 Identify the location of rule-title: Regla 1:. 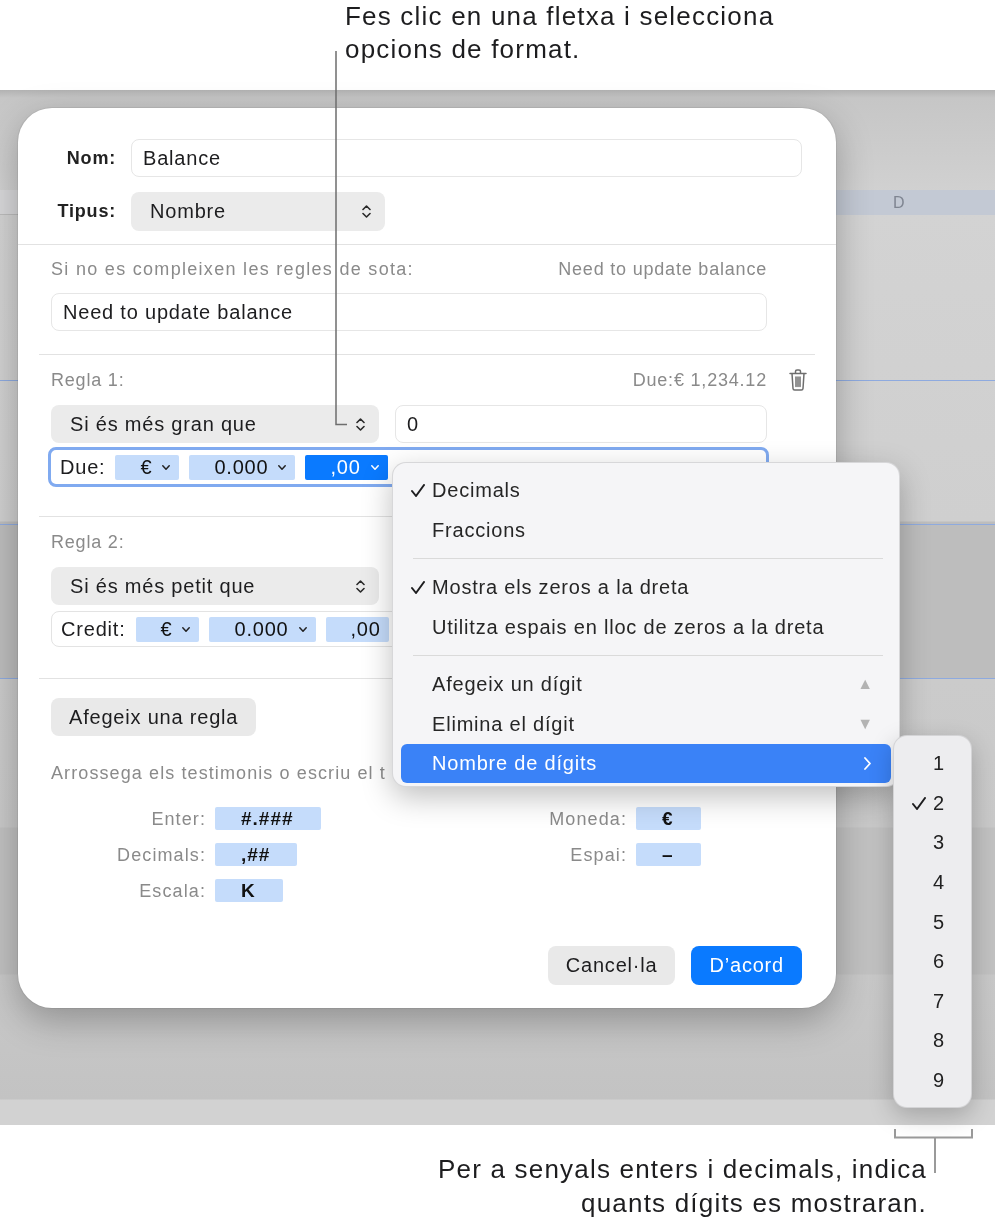
(88, 380).